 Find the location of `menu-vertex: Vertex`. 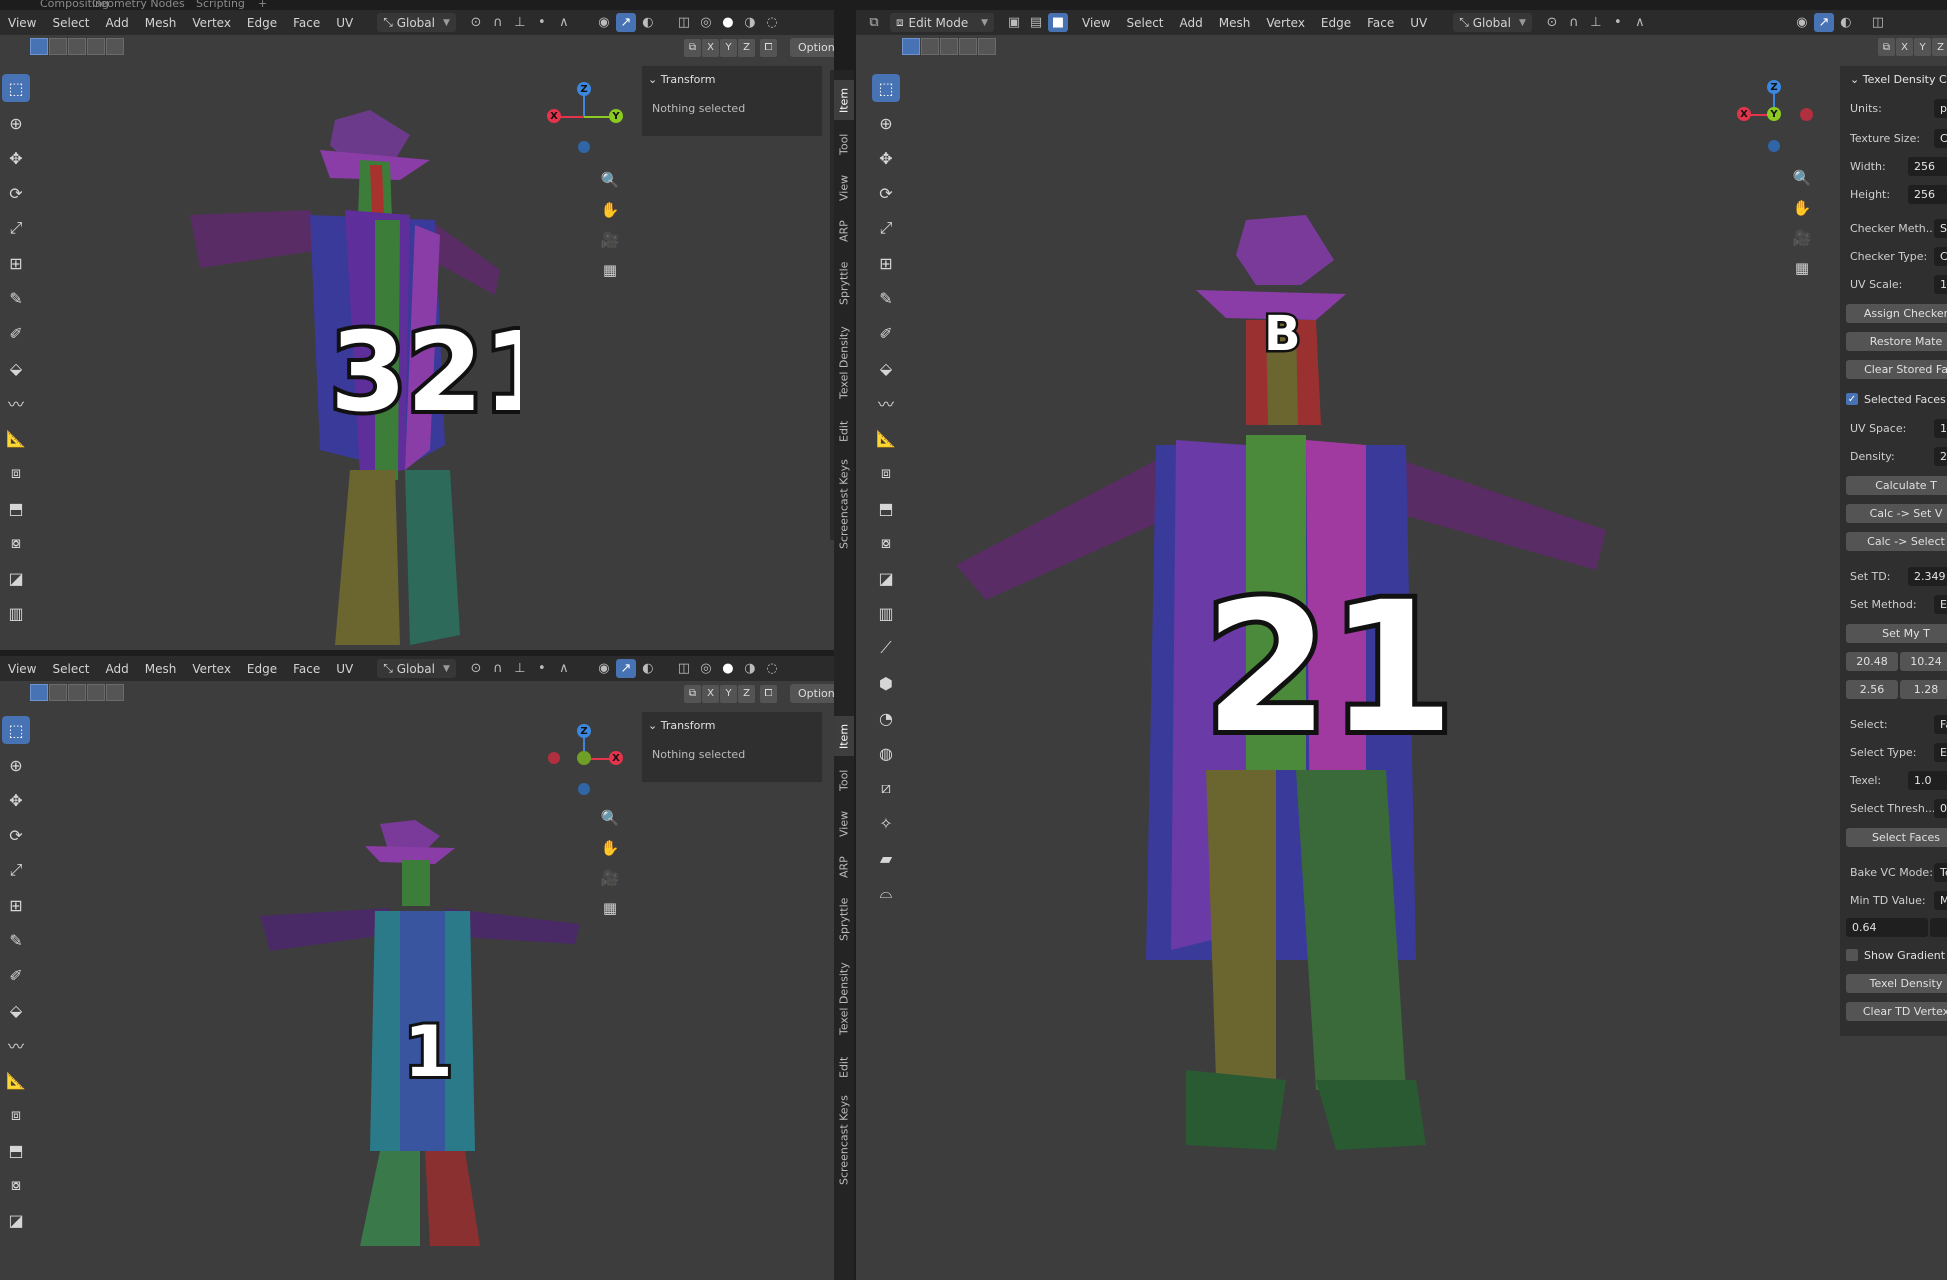

menu-vertex: Vertex is located at coordinates (1285, 23).